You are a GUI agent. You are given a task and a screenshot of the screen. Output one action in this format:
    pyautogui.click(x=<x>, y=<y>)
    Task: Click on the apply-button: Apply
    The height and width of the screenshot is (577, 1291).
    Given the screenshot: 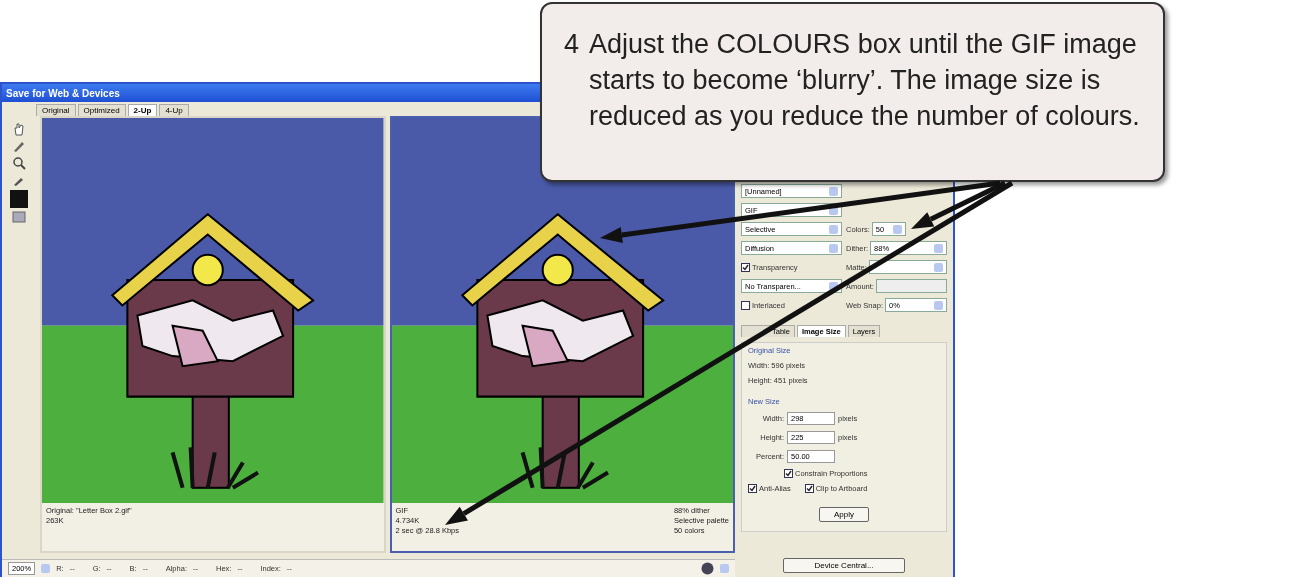 What is the action you would take?
    pyautogui.click(x=844, y=514)
    